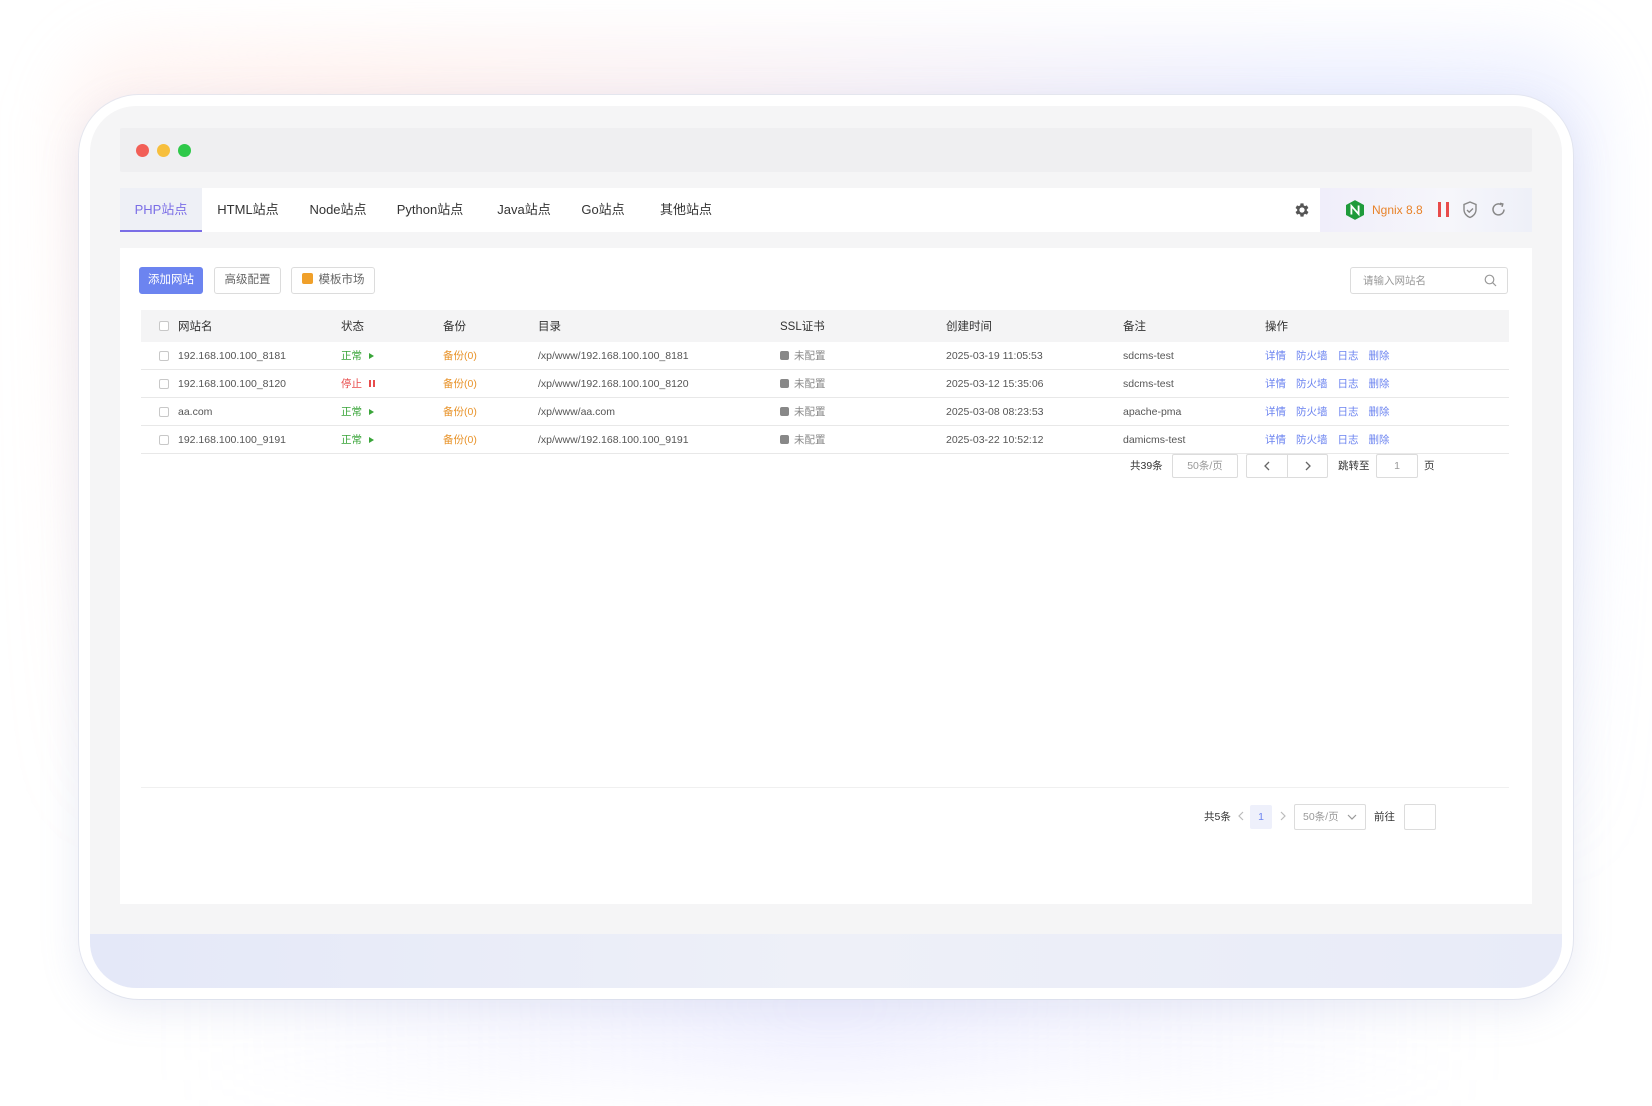 This screenshot has height=1106, width=1652. Describe the element at coordinates (232, 439) in the screenshot. I see `site-name: 192.168.100.100_9191` at that location.